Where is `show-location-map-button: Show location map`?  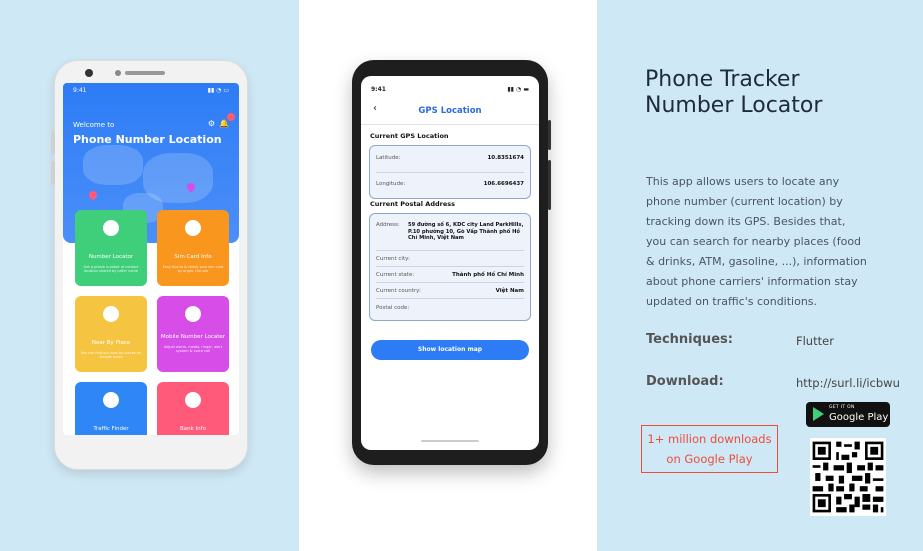 show-location-map-button: Show location map is located at coordinates (450, 350).